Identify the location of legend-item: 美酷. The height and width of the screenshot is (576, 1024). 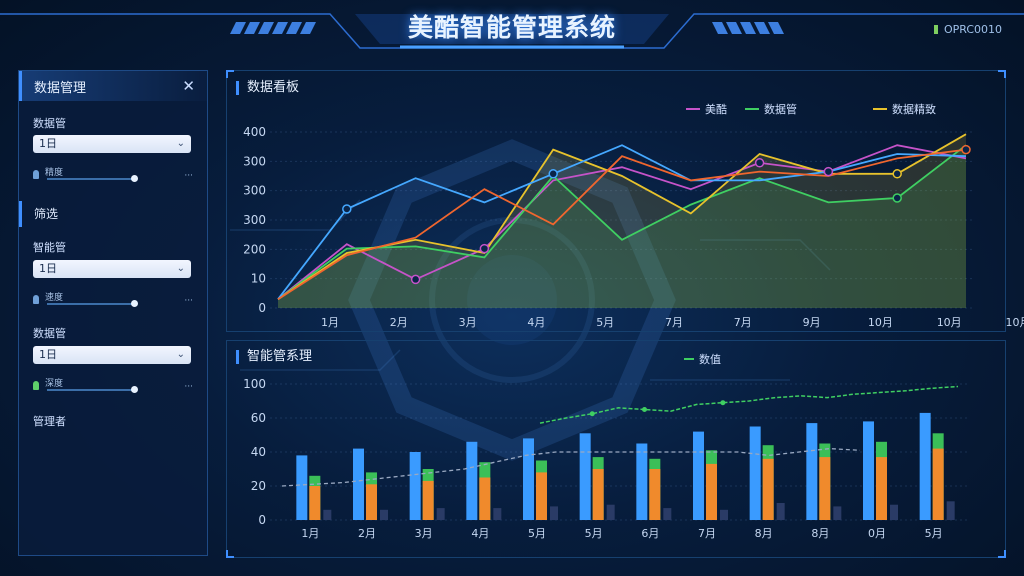
(706, 109).